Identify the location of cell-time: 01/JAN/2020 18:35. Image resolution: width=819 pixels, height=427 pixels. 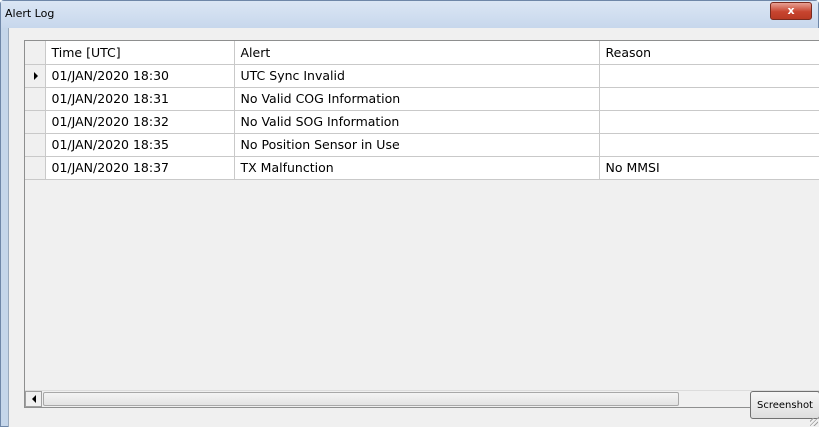
(139, 144).